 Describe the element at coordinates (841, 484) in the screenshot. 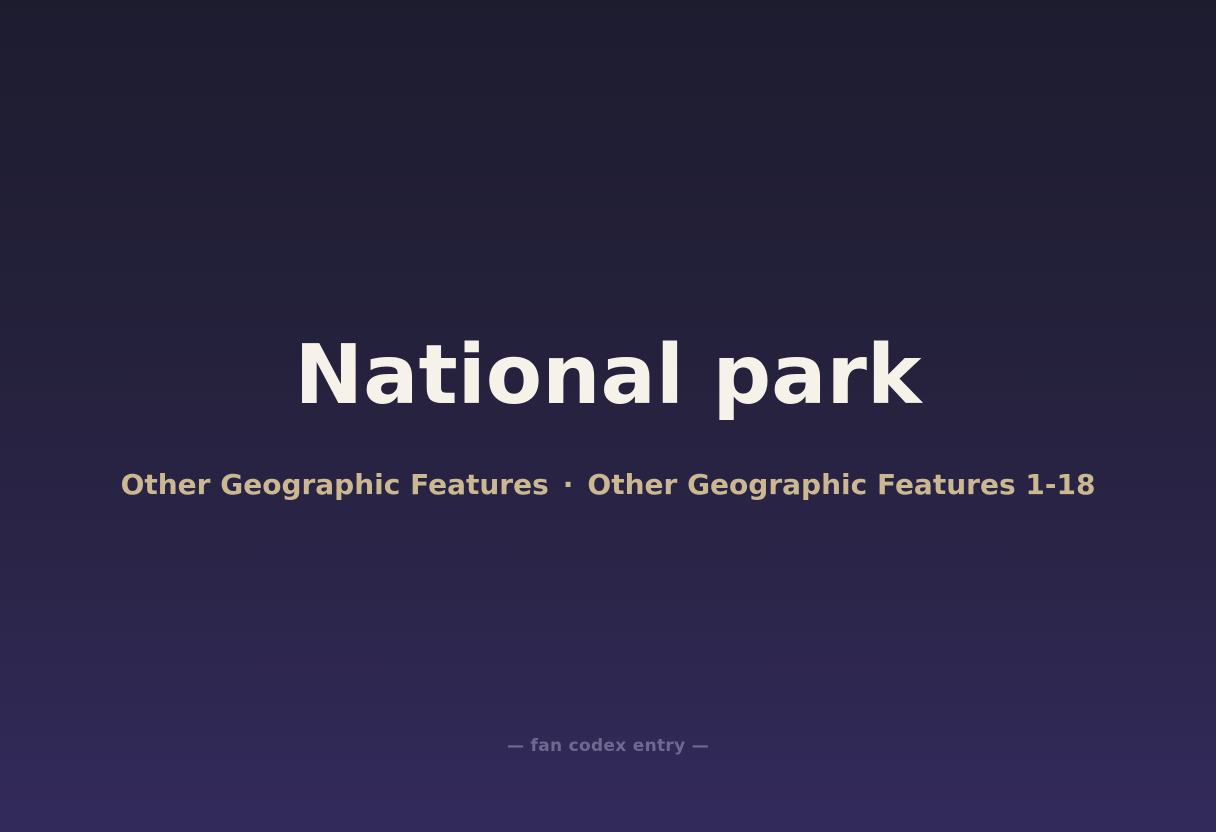

I see `subtitle-range: Other Geographic Features 1-18` at that location.